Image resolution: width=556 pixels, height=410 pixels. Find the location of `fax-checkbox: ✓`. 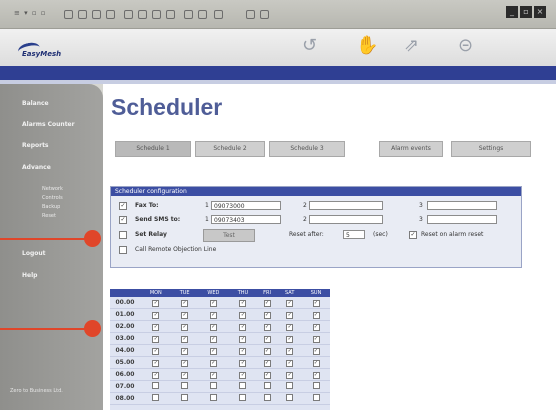

fax-checkbox: ✓ is located at coordinates (123, 206).